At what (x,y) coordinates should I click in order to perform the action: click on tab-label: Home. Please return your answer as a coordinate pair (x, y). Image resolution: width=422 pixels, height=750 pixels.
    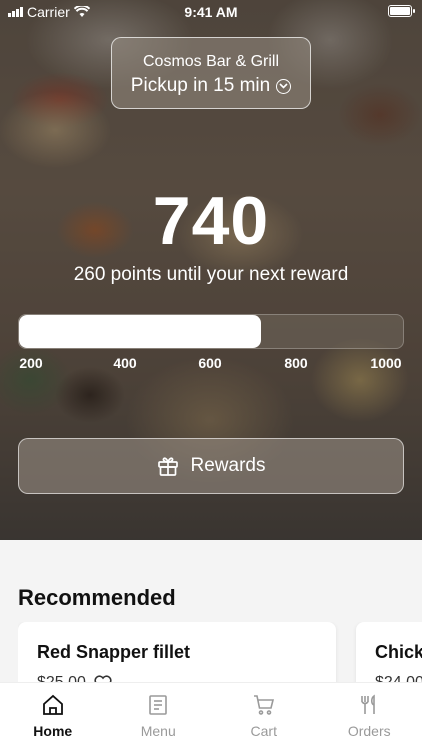
    Looking at the image, I should click on (53, 731).